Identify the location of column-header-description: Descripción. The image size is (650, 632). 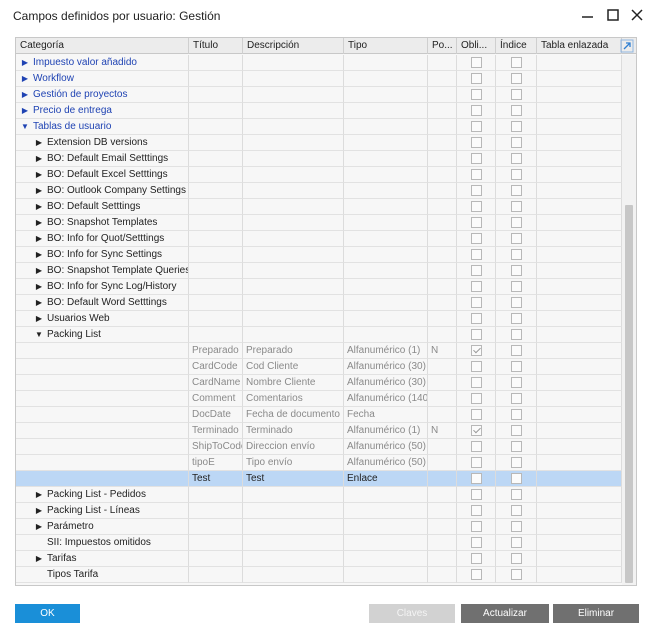
(293, 46).